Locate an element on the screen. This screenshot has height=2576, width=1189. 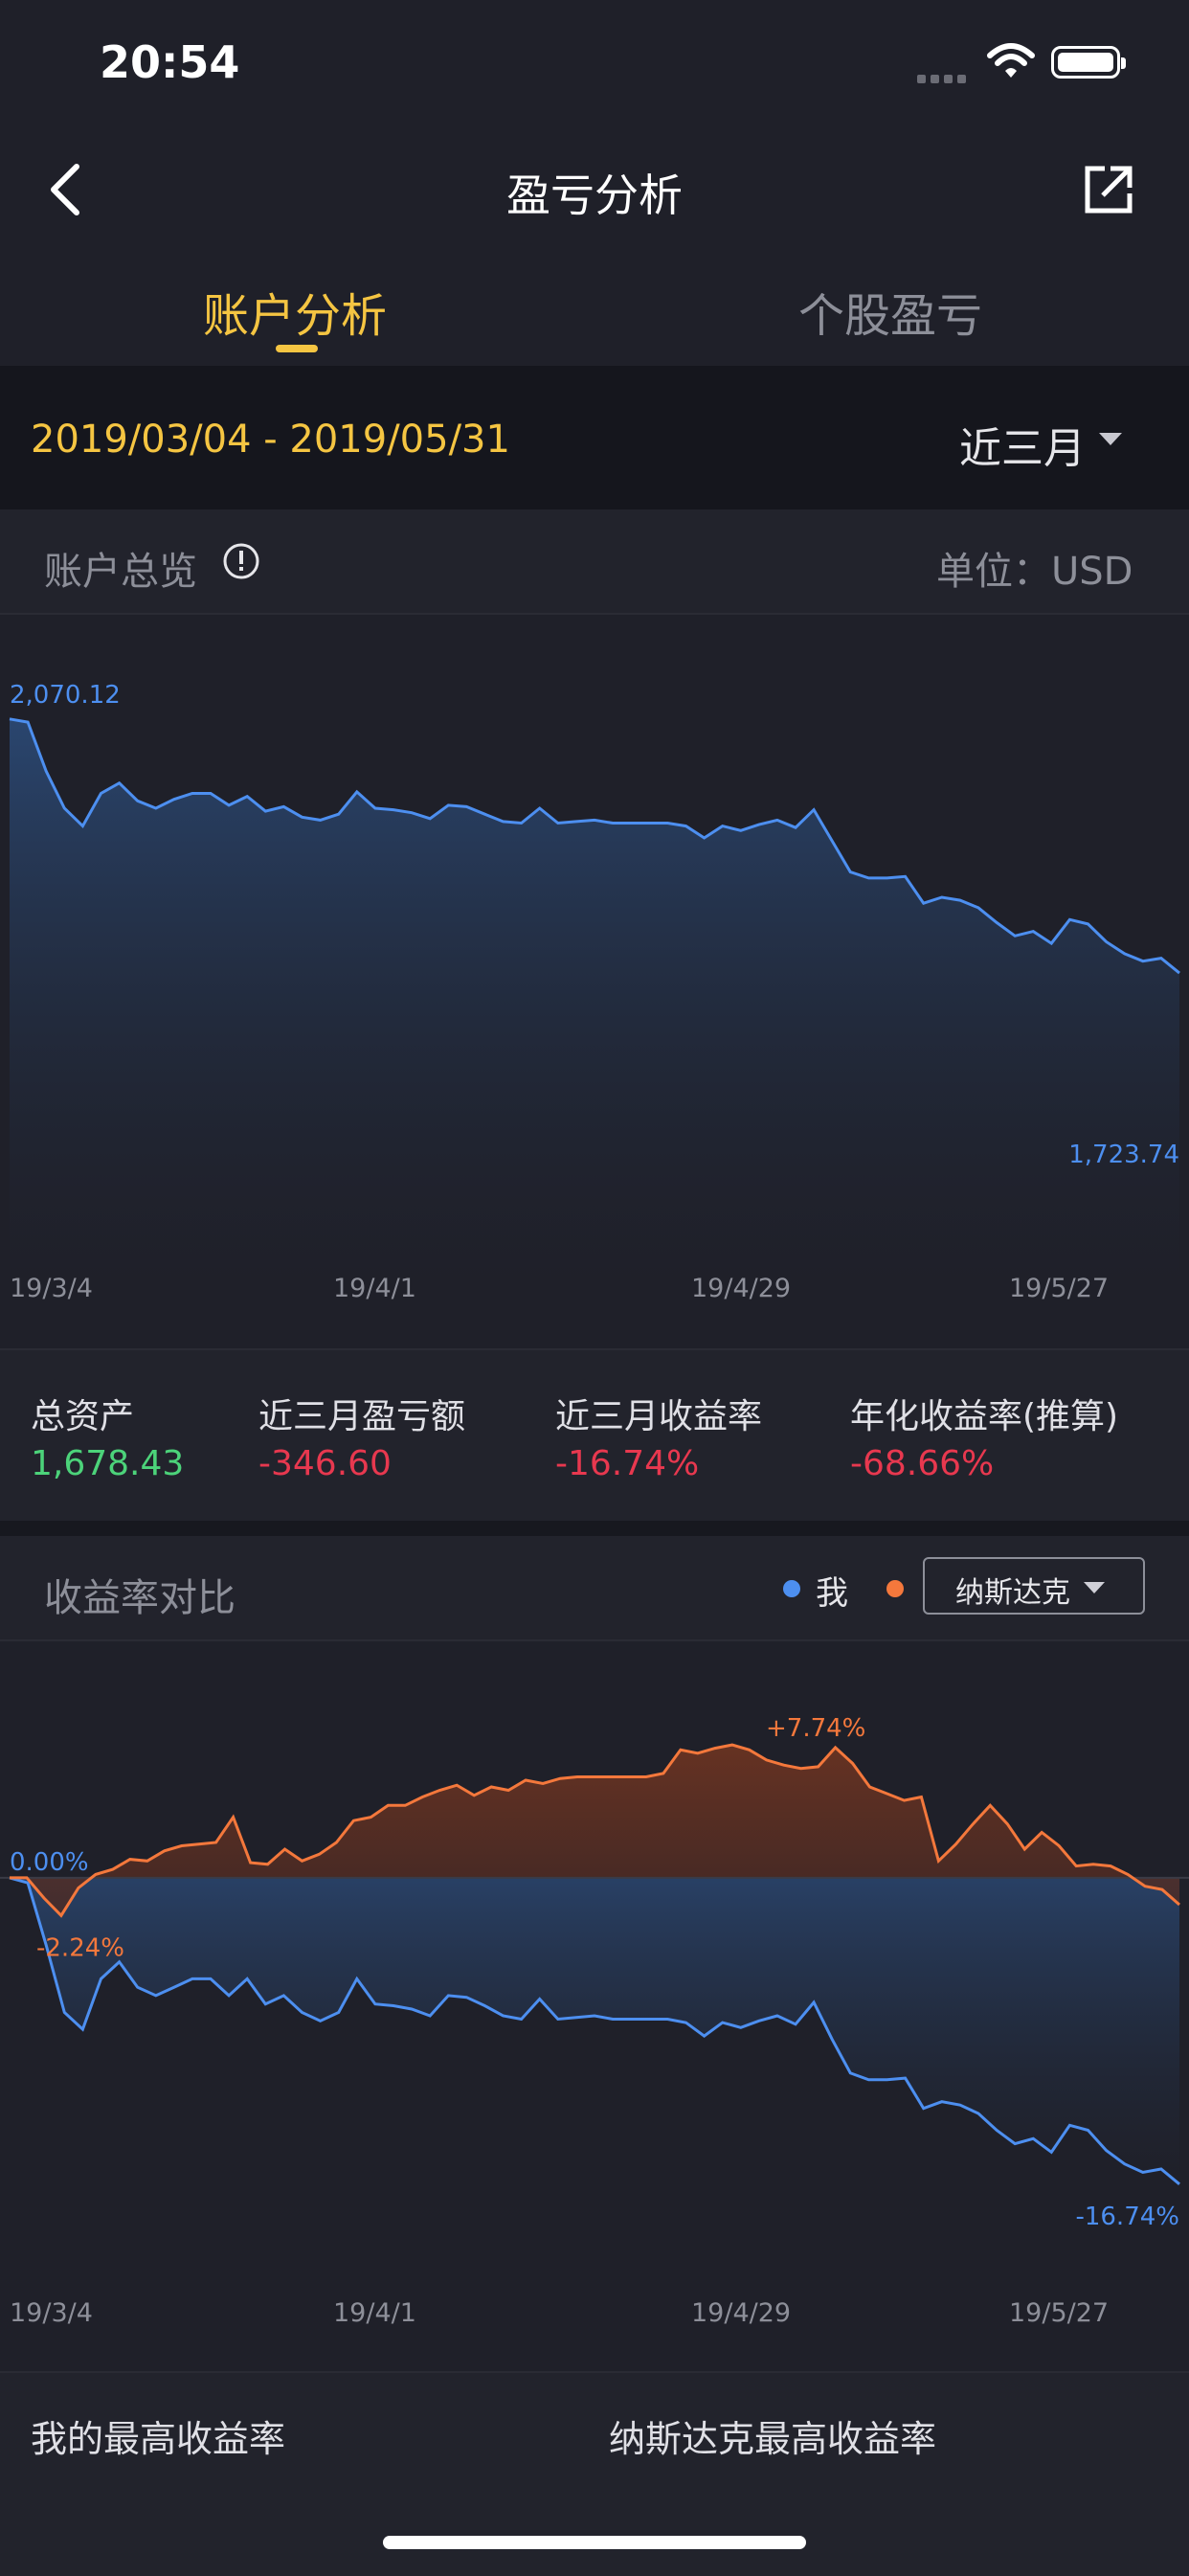
my-max-return-label: 我的最高收益率 is located at coordinates (158, 2439).